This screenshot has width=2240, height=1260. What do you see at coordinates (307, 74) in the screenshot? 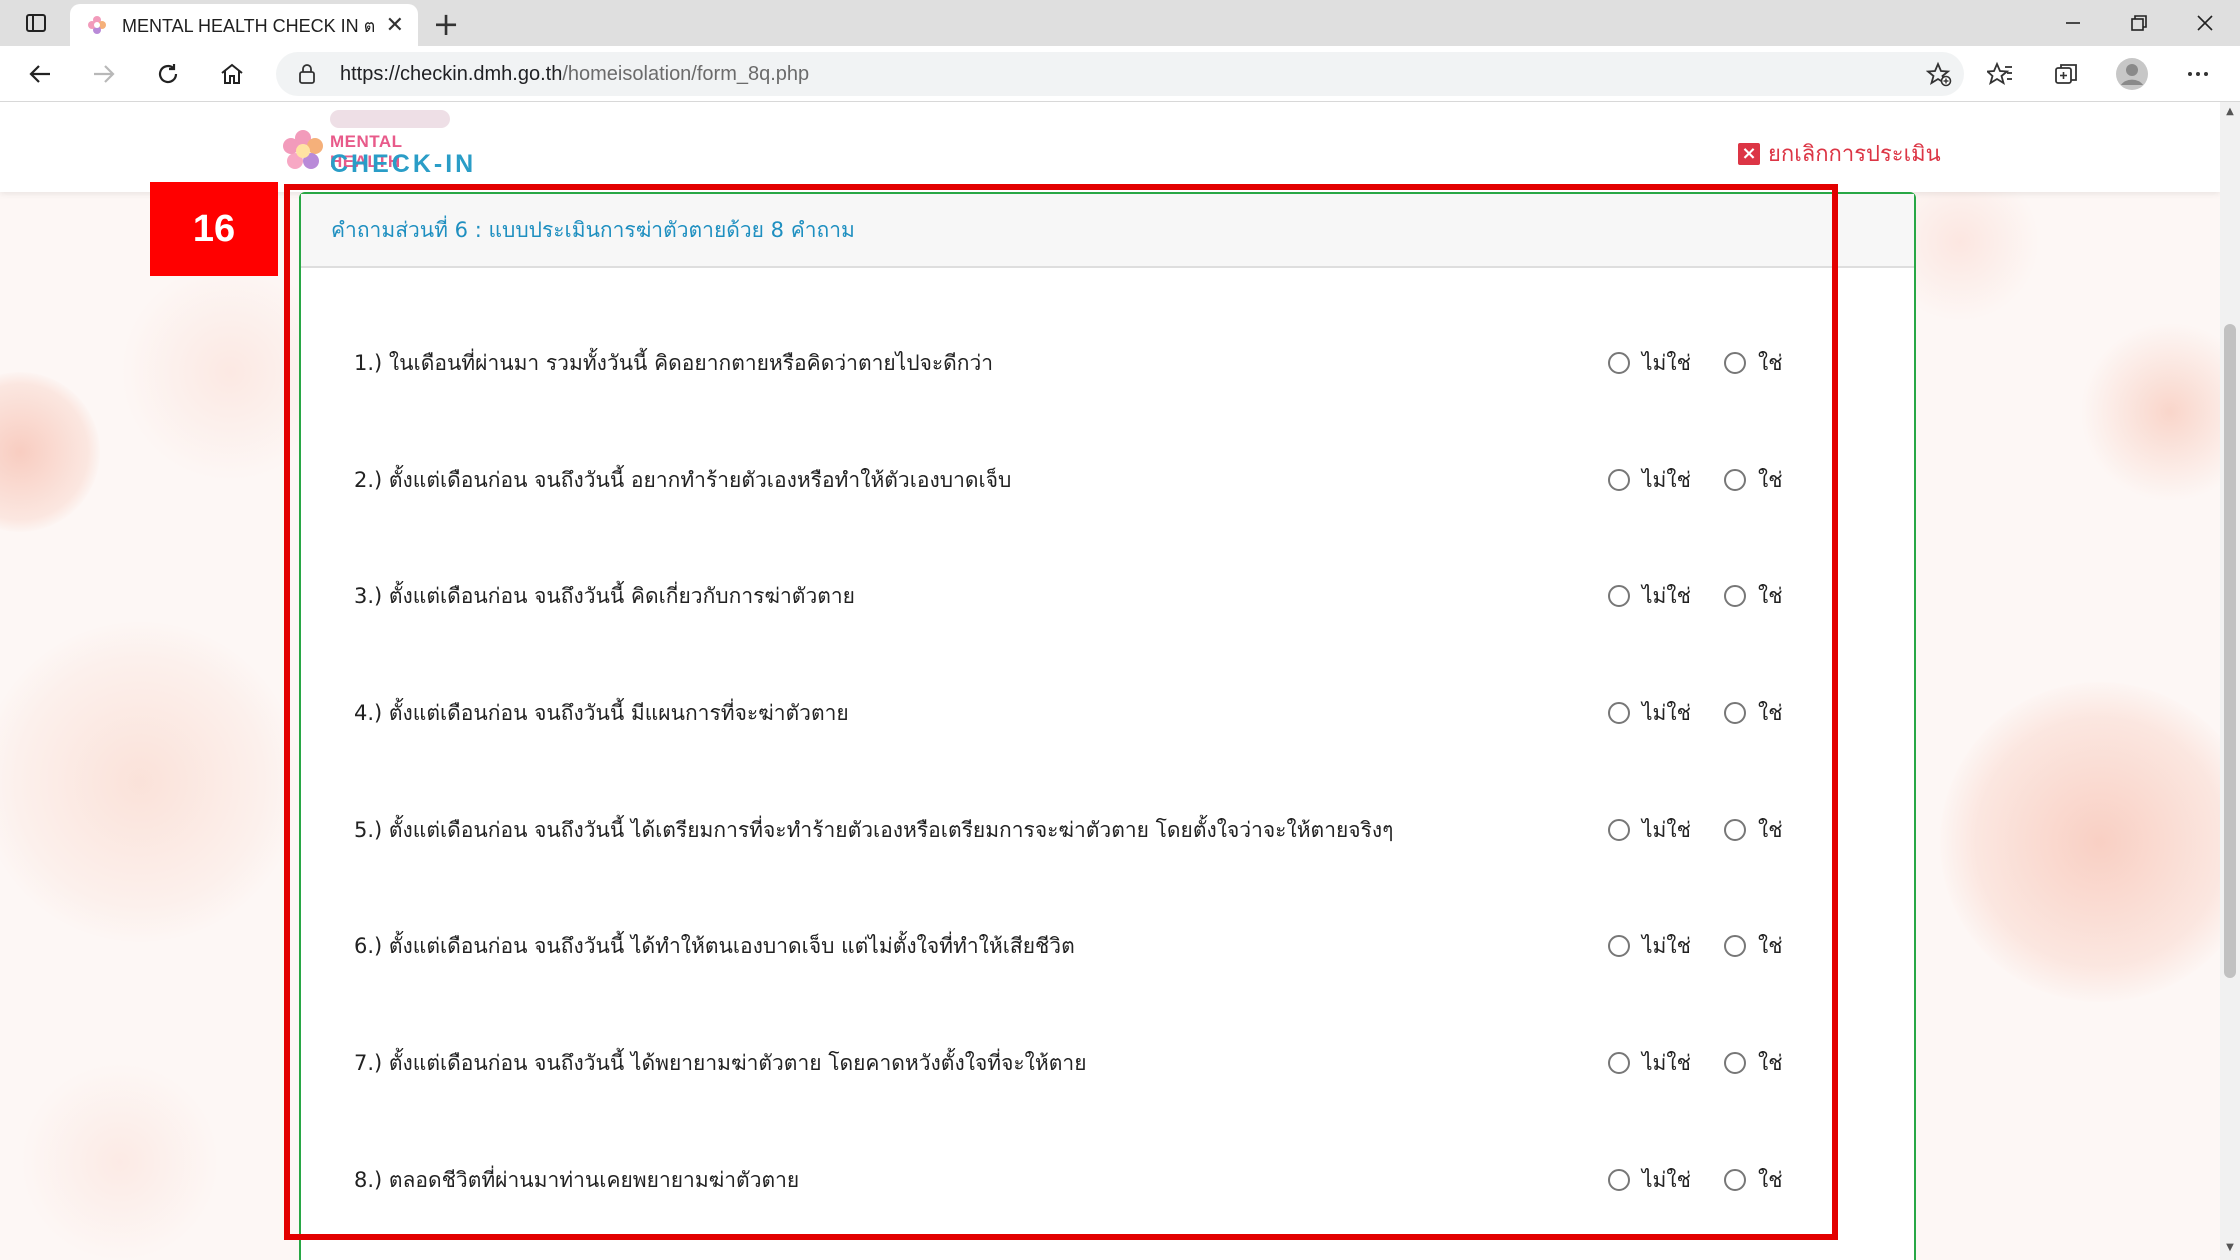
I see `lock-icon` at bounding box center [307, 74].